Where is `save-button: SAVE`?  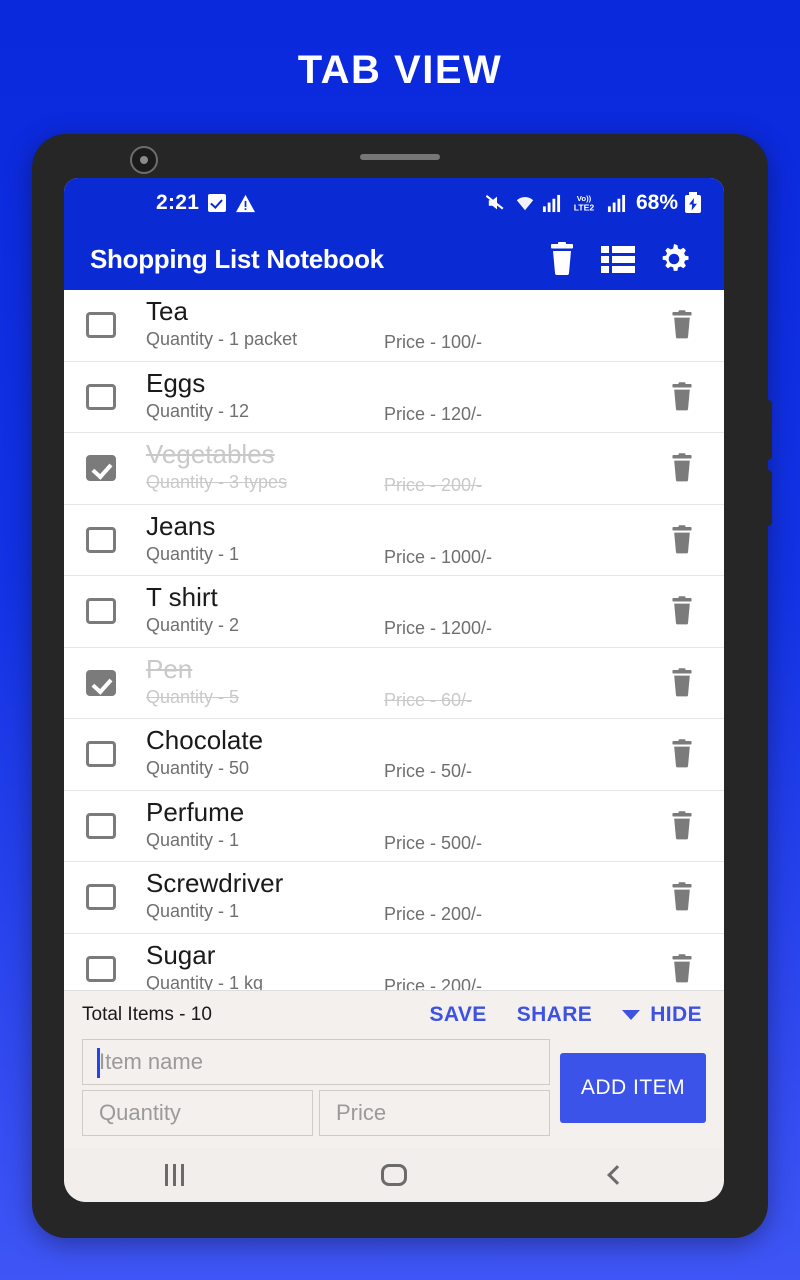
save-button: SAVE is located at coordinates (457, 1015).